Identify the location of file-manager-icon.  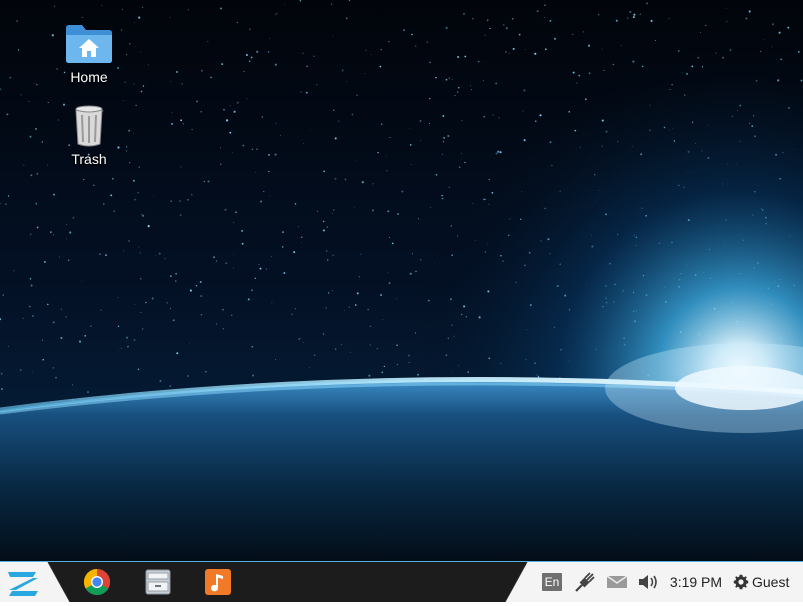
(158, 582).